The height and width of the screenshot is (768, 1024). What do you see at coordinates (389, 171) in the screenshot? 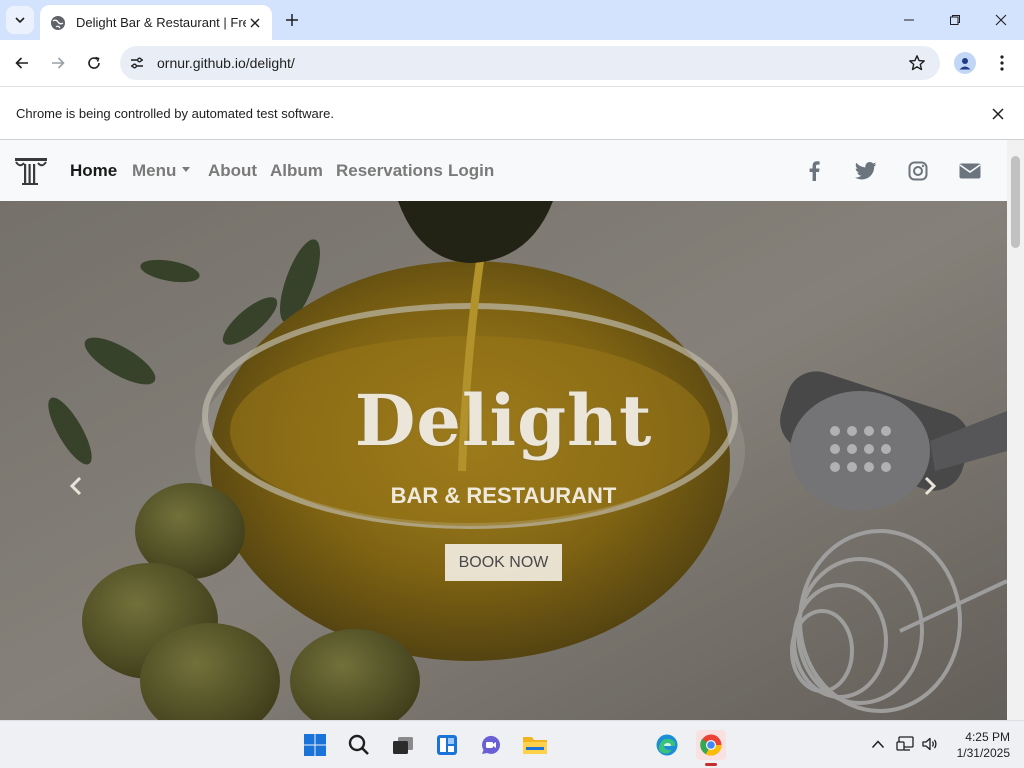
I see `nav-reservations-link: Reservations` at bounding box center [389, 171].